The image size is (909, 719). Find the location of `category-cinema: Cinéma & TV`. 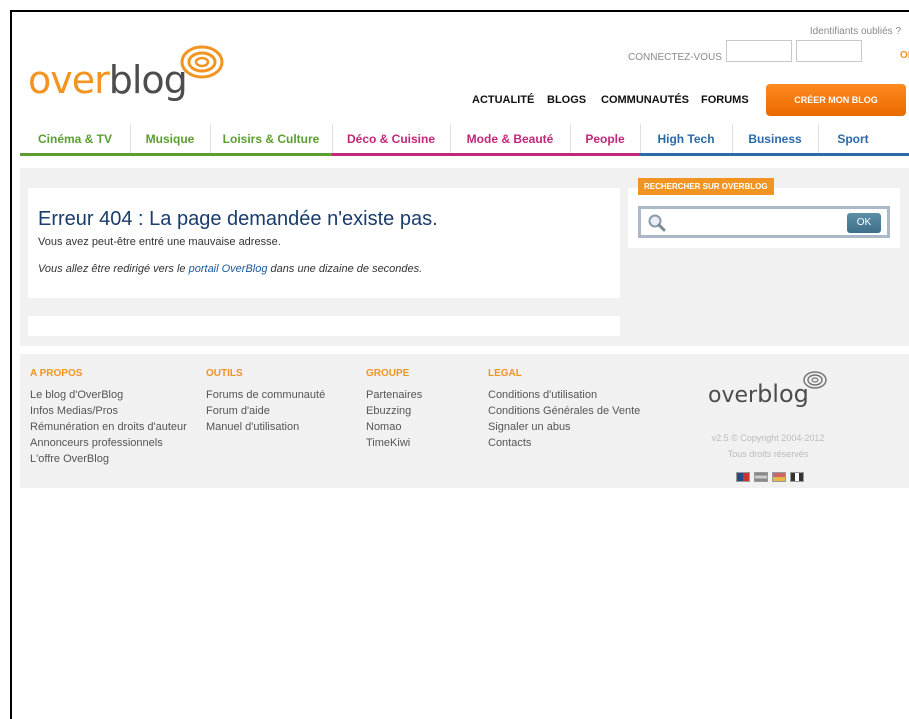

category-cinema: Cinéma & TV is located at coordinates (75, 139).